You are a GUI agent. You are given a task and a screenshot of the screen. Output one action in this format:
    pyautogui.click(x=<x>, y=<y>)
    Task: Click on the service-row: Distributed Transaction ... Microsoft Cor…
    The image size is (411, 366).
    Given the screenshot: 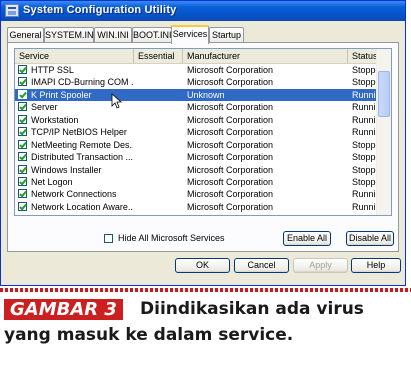 What is the action you would take?
    pyautogui.click(x=198, y=157)
    